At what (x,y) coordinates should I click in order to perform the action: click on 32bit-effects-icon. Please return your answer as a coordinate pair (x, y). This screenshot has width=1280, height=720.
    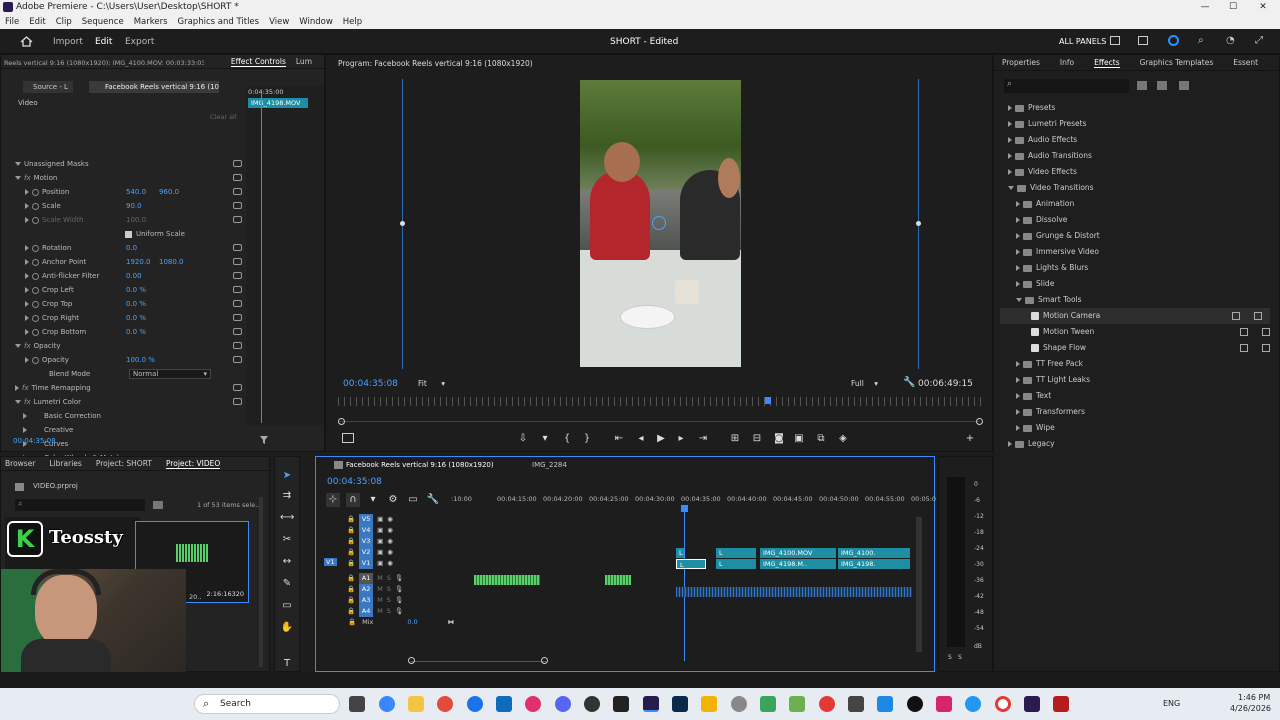
    Looking at the image, I should click on (1162, 85).